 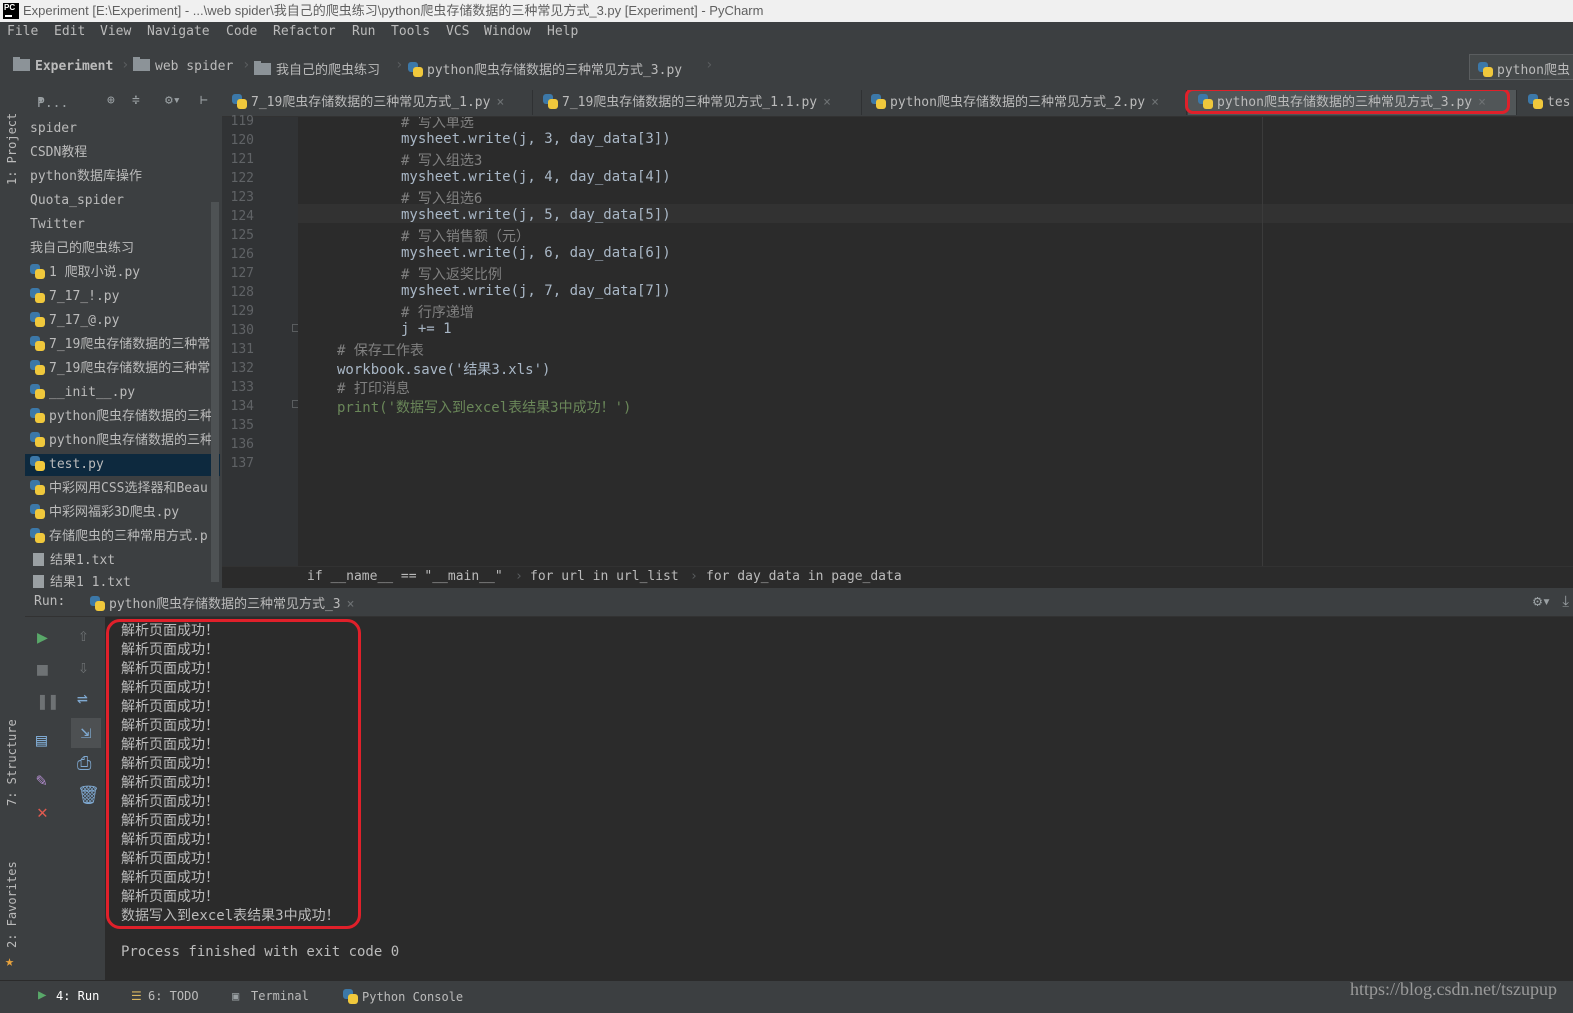 I want to click on menu-run: Run, so click(x=363, y=31).